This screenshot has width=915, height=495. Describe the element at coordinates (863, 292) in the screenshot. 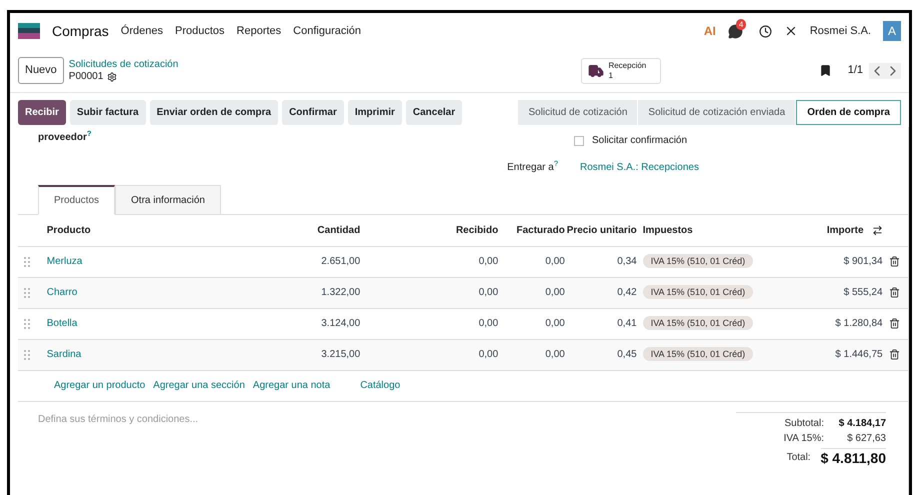

I see `table-cell: $ 555,24` at that location.